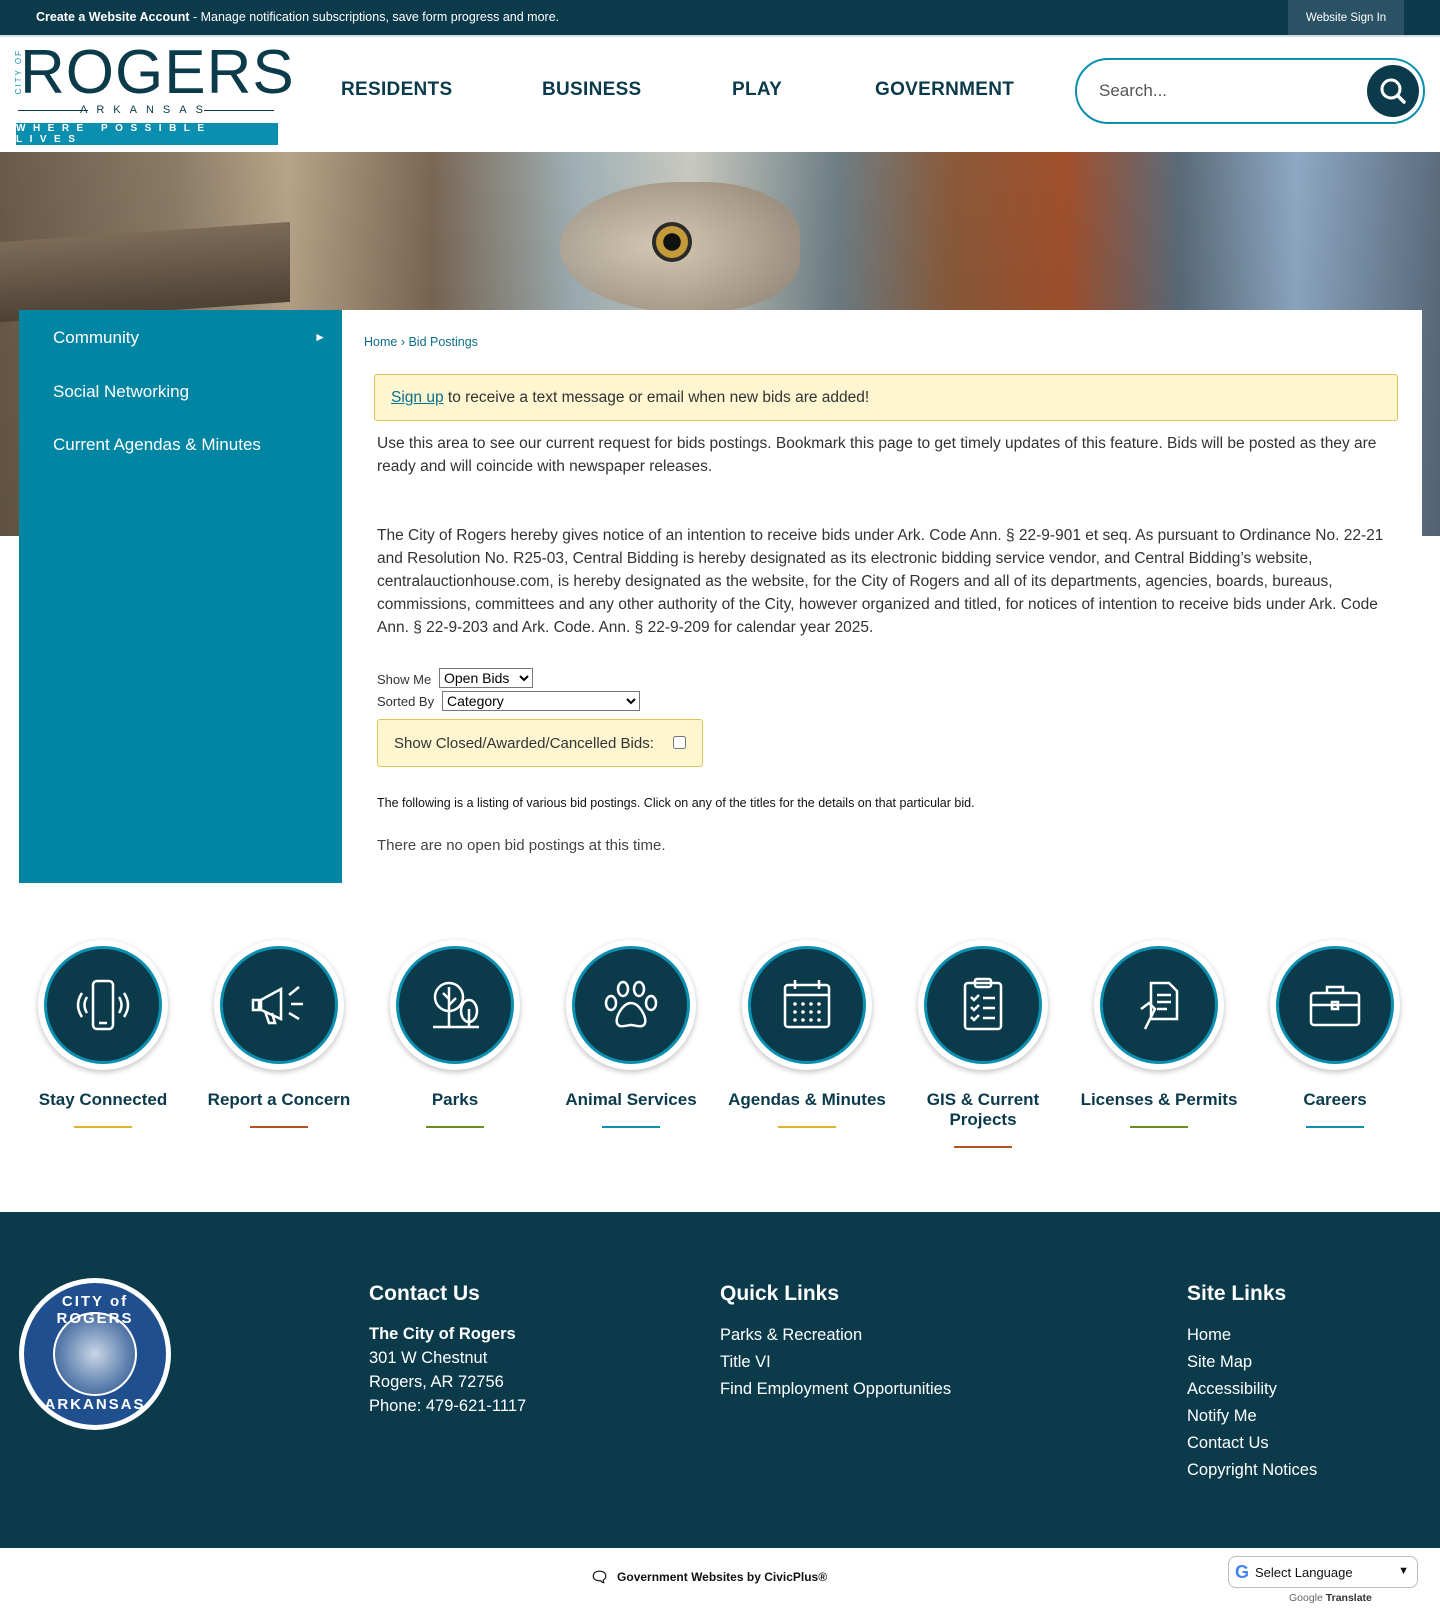 This screenshot has height=1608, width=1440. What do you see at coordinates (320, 337) in the screenshot?
I see `expand-arrow-icon: ►` at bounding box center [320, 337].